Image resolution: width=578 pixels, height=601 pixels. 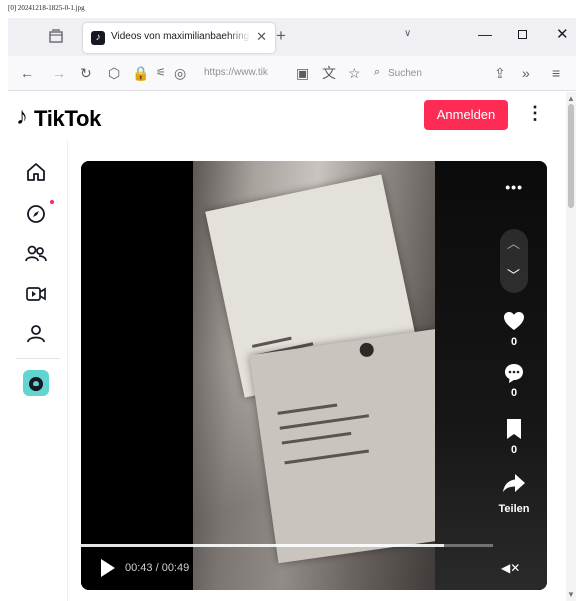 What do you see at coordinates (36, 383) in the screenshot?
I see `live-studio-icon` at bounding box center [36, 383].